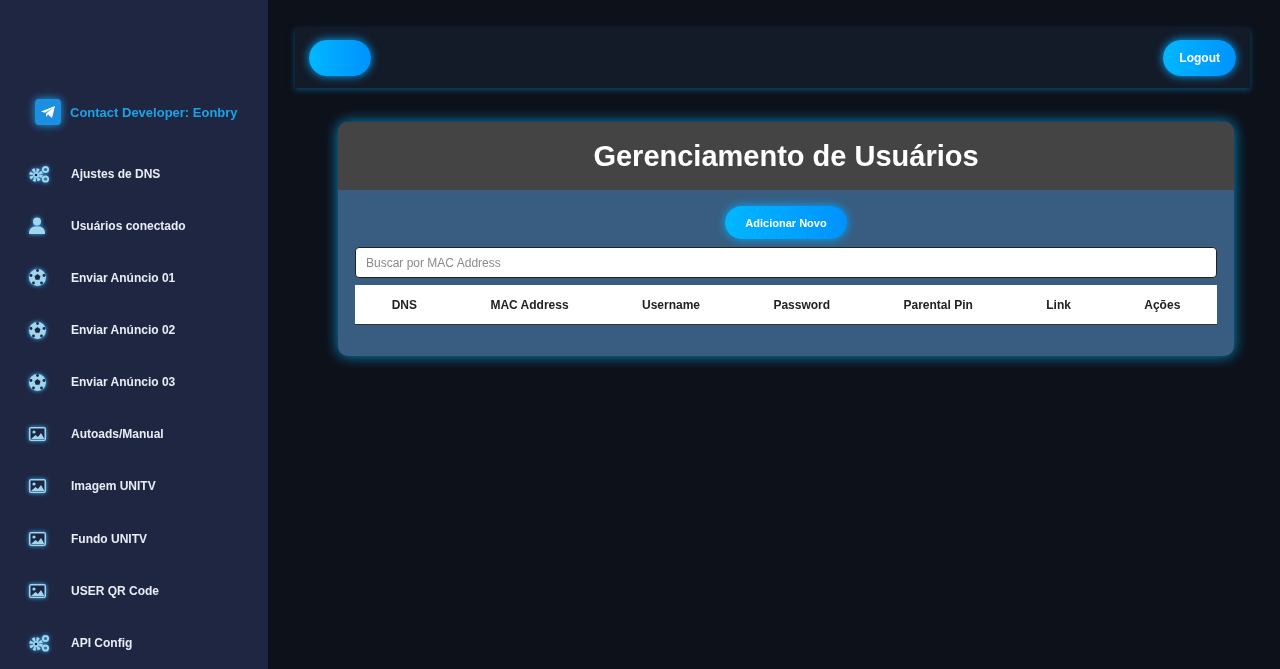 This screenshot has height=669, width=1280. I want to click on sidebar-item: USER QR Code, so click(134, 590).